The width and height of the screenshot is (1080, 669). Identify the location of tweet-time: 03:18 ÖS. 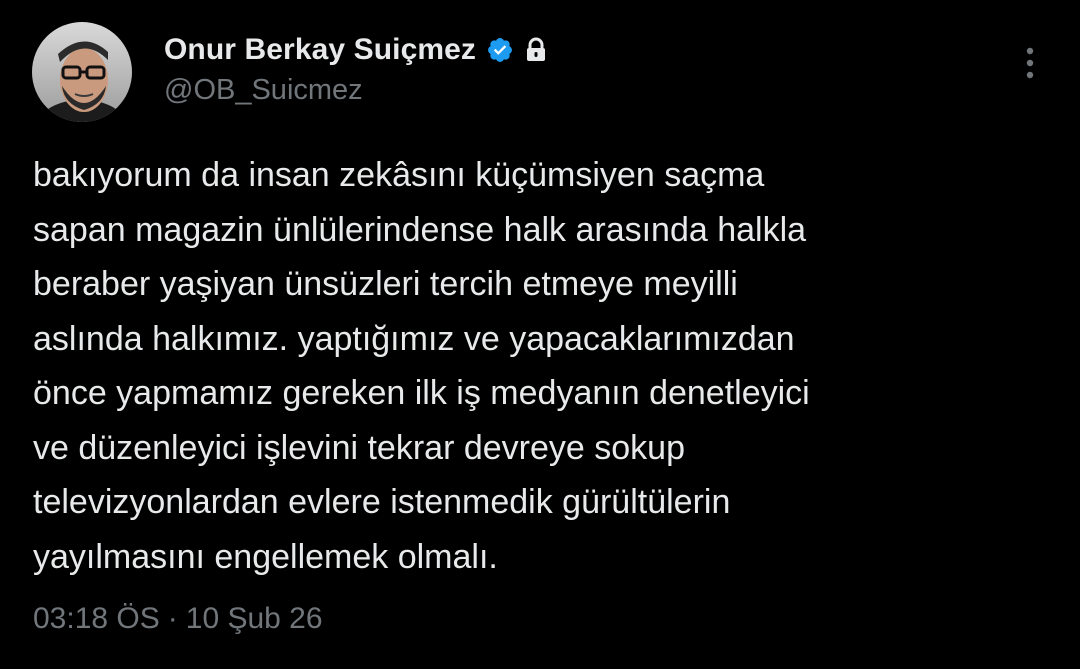
(96, 619).